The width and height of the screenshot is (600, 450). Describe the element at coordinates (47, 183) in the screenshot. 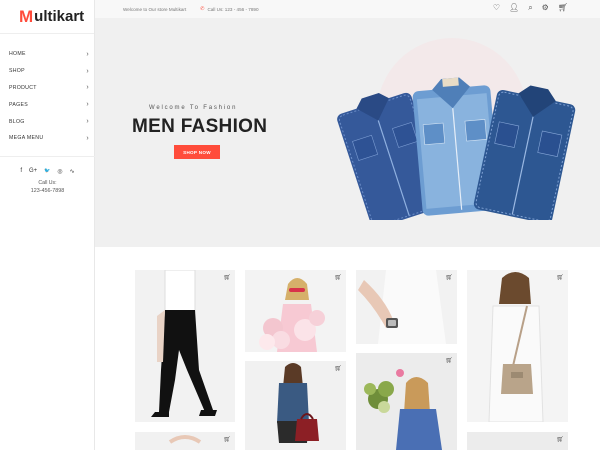

I see `call-label: Call Us:` at that location.